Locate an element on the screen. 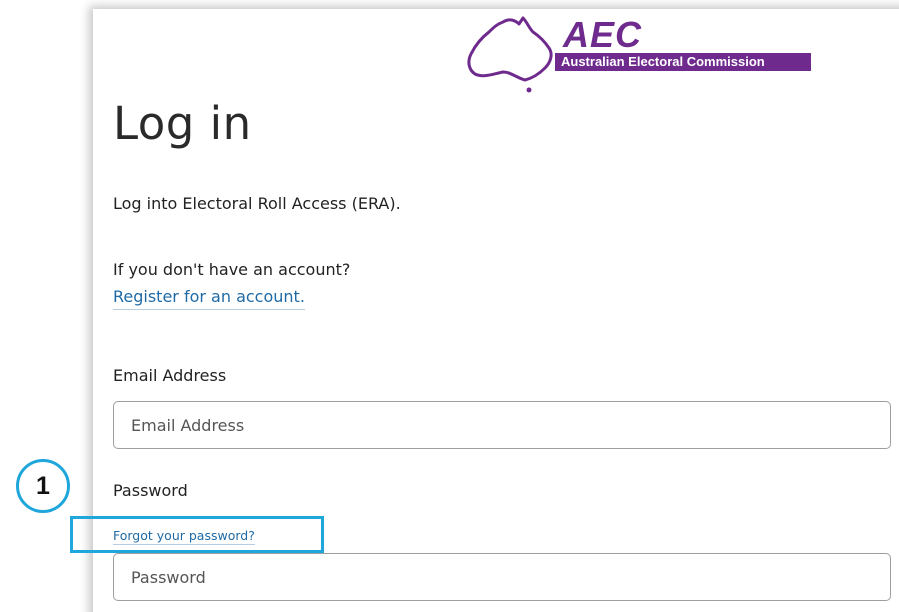 The width and height of the screenshot is (899, 612). page-title: Log in is located at coordinates (182, 123).